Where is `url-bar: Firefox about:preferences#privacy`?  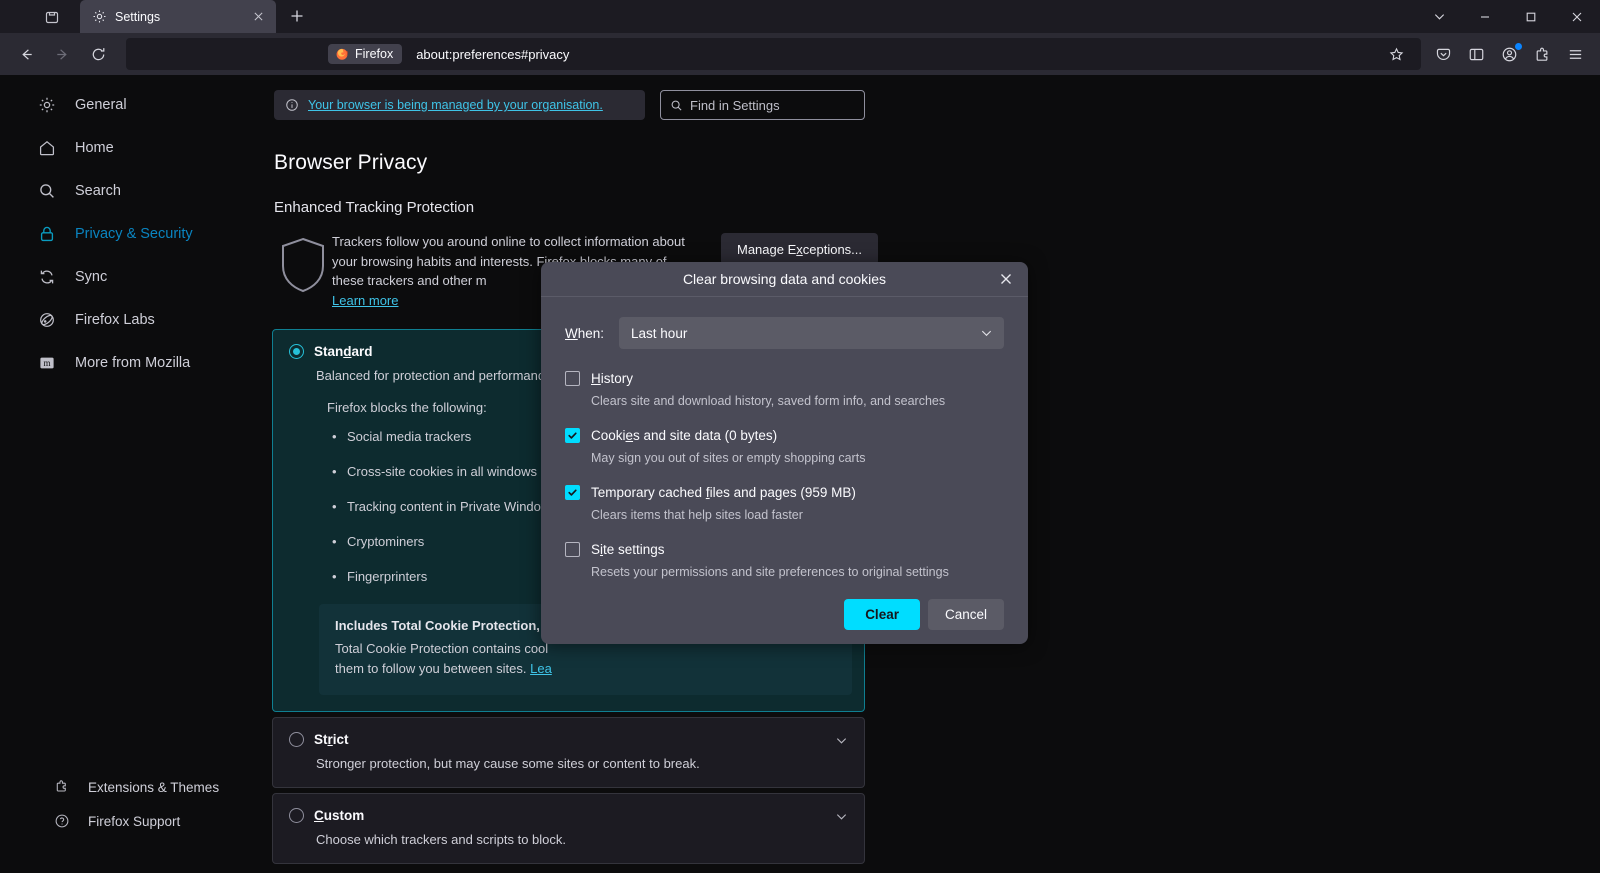 url-bar: Firefox about:preferences#privacy is located at coordinates (773, 54).